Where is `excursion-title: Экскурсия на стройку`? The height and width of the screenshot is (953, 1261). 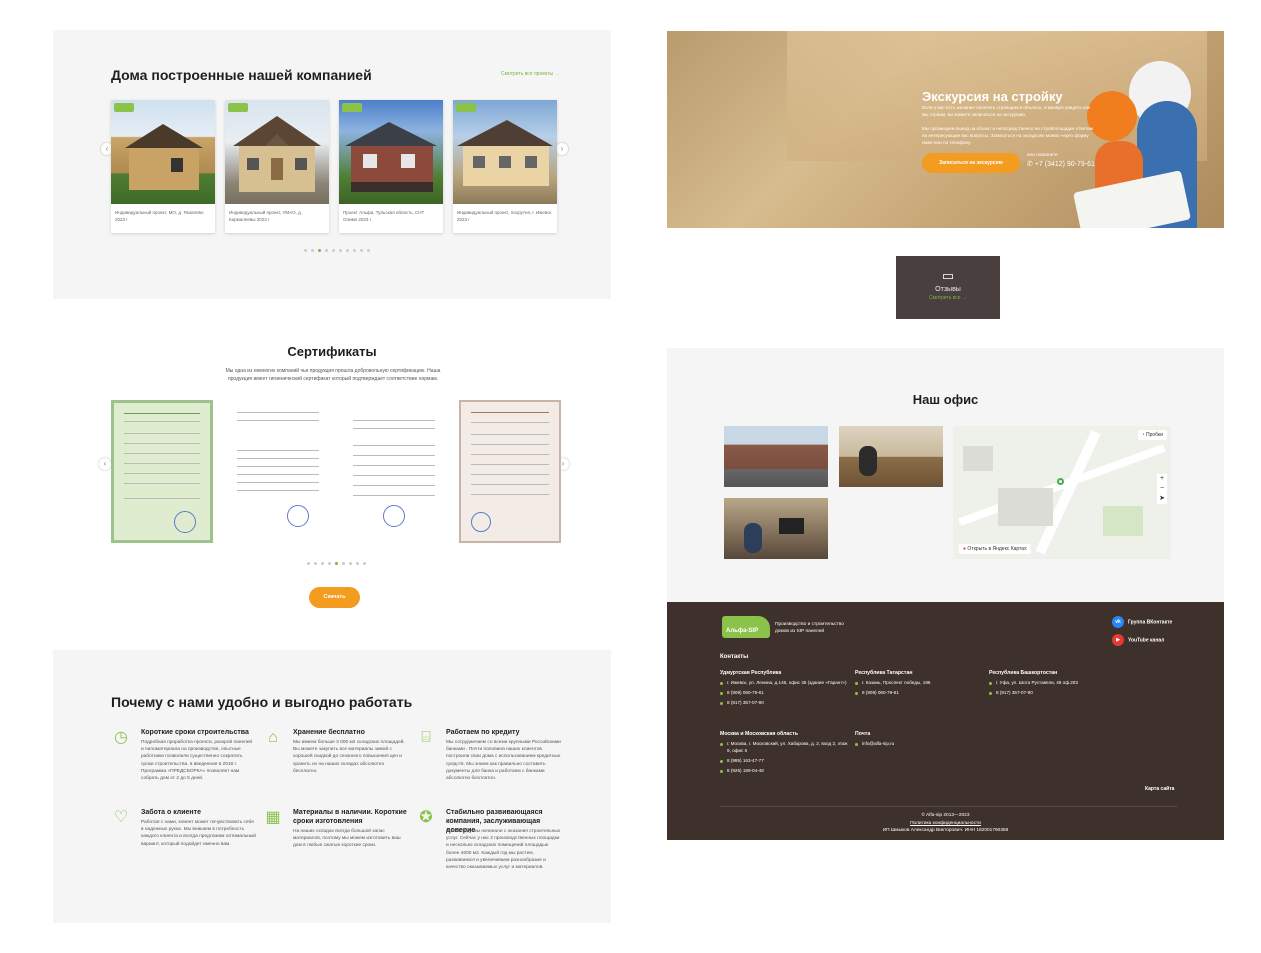 excursion-title: Экскурсия на стройку is located at coordinates (992, 96).